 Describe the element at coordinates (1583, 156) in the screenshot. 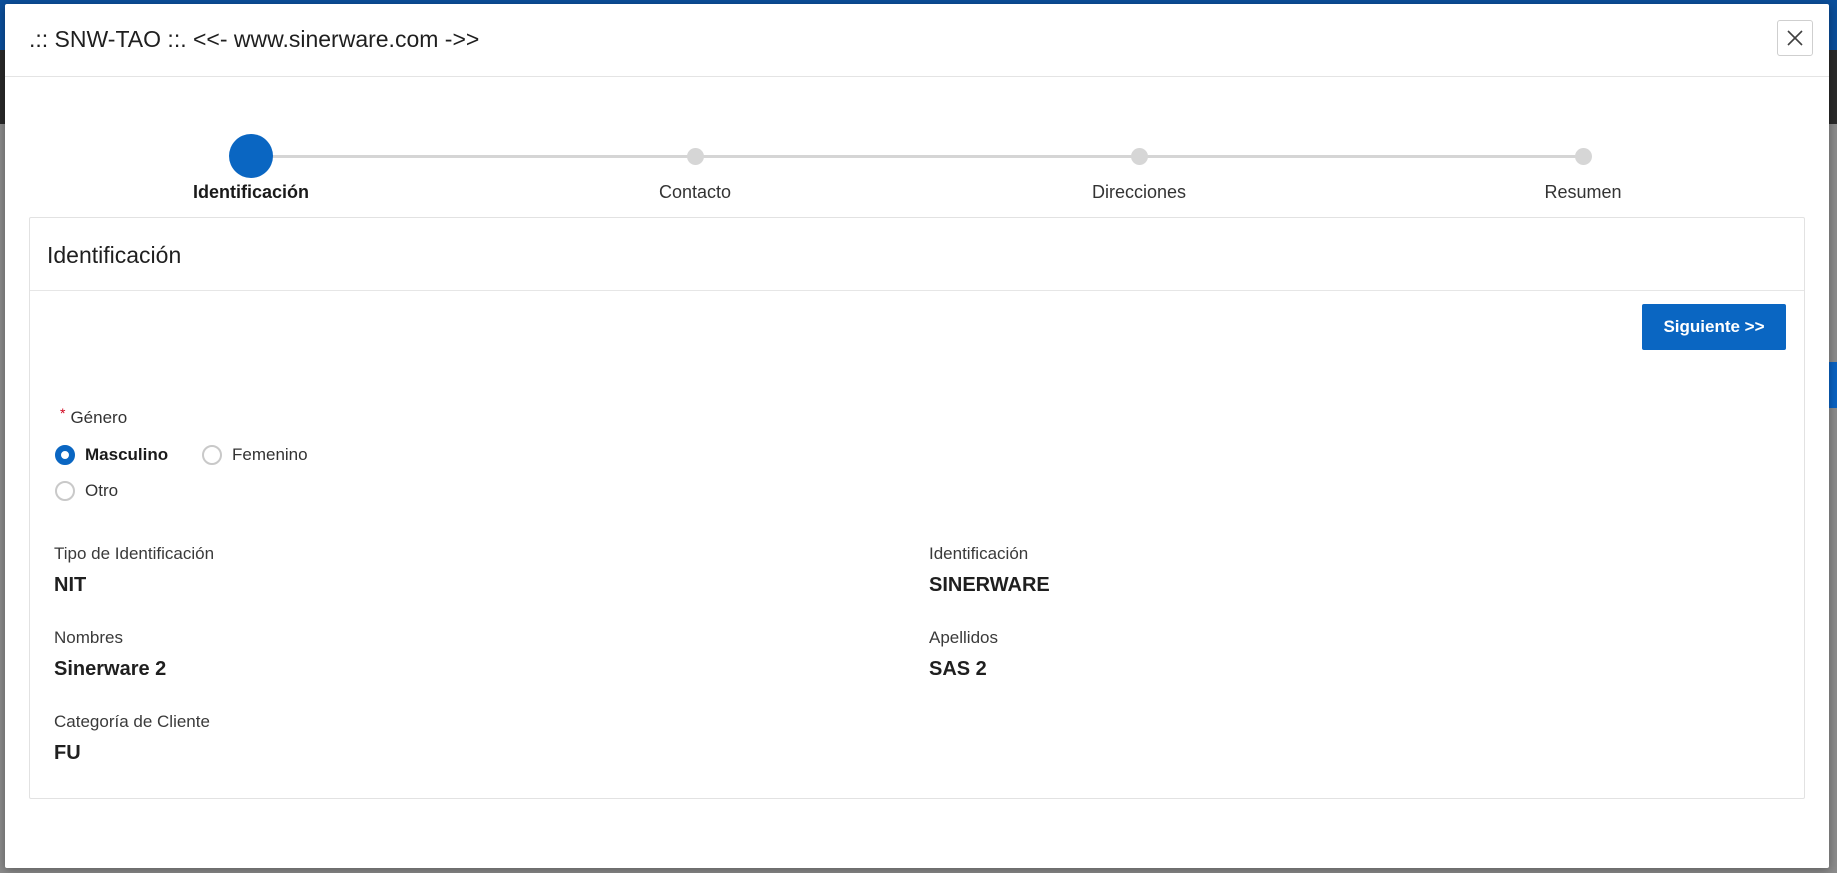

I see `step-dot-resumen` at that location.